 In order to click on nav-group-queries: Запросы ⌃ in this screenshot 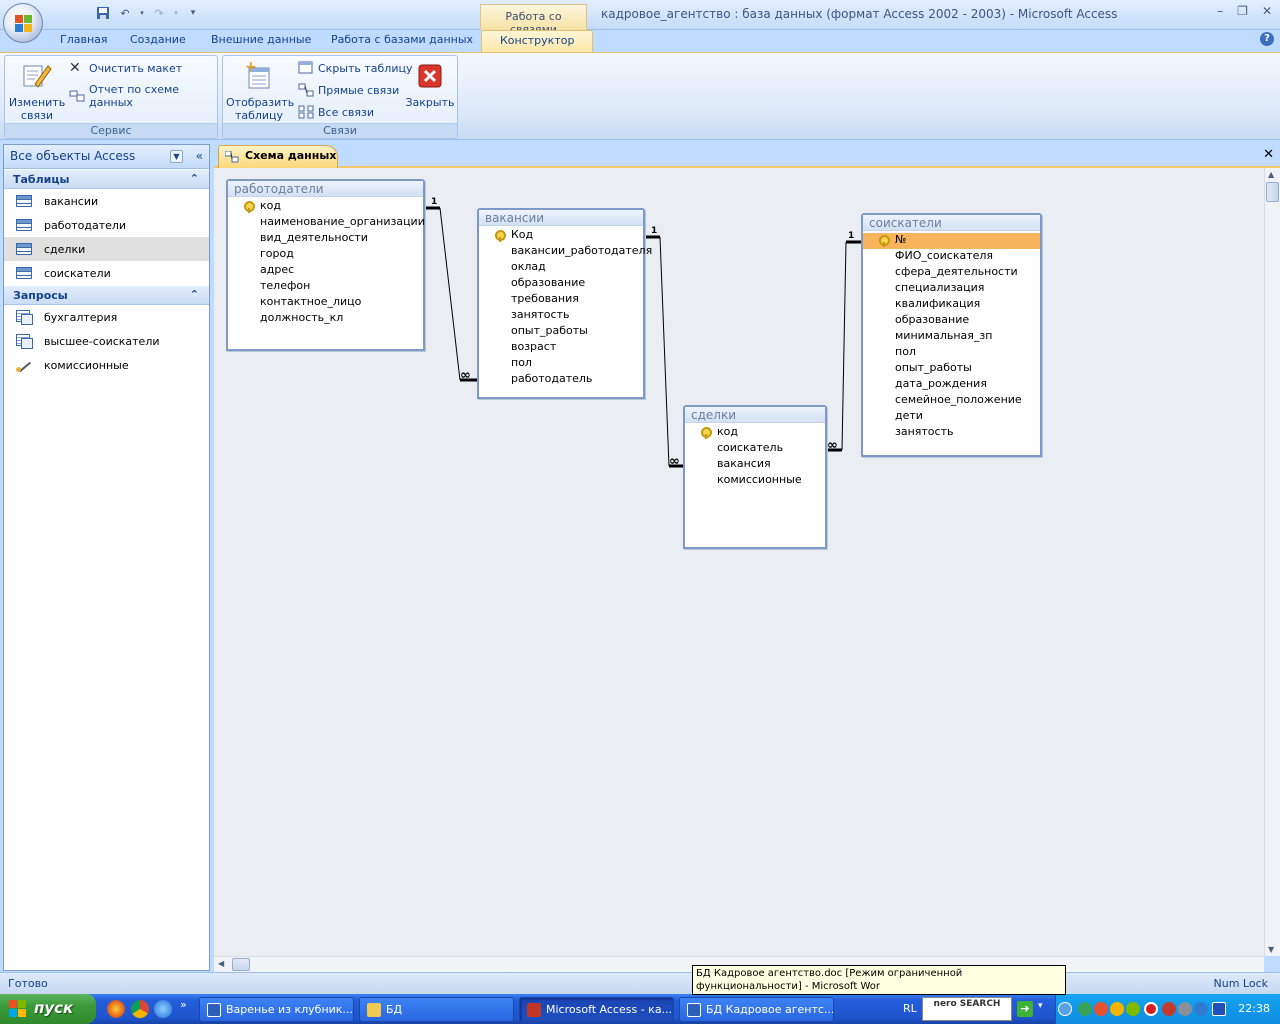, I will do `click(106, 295)`.